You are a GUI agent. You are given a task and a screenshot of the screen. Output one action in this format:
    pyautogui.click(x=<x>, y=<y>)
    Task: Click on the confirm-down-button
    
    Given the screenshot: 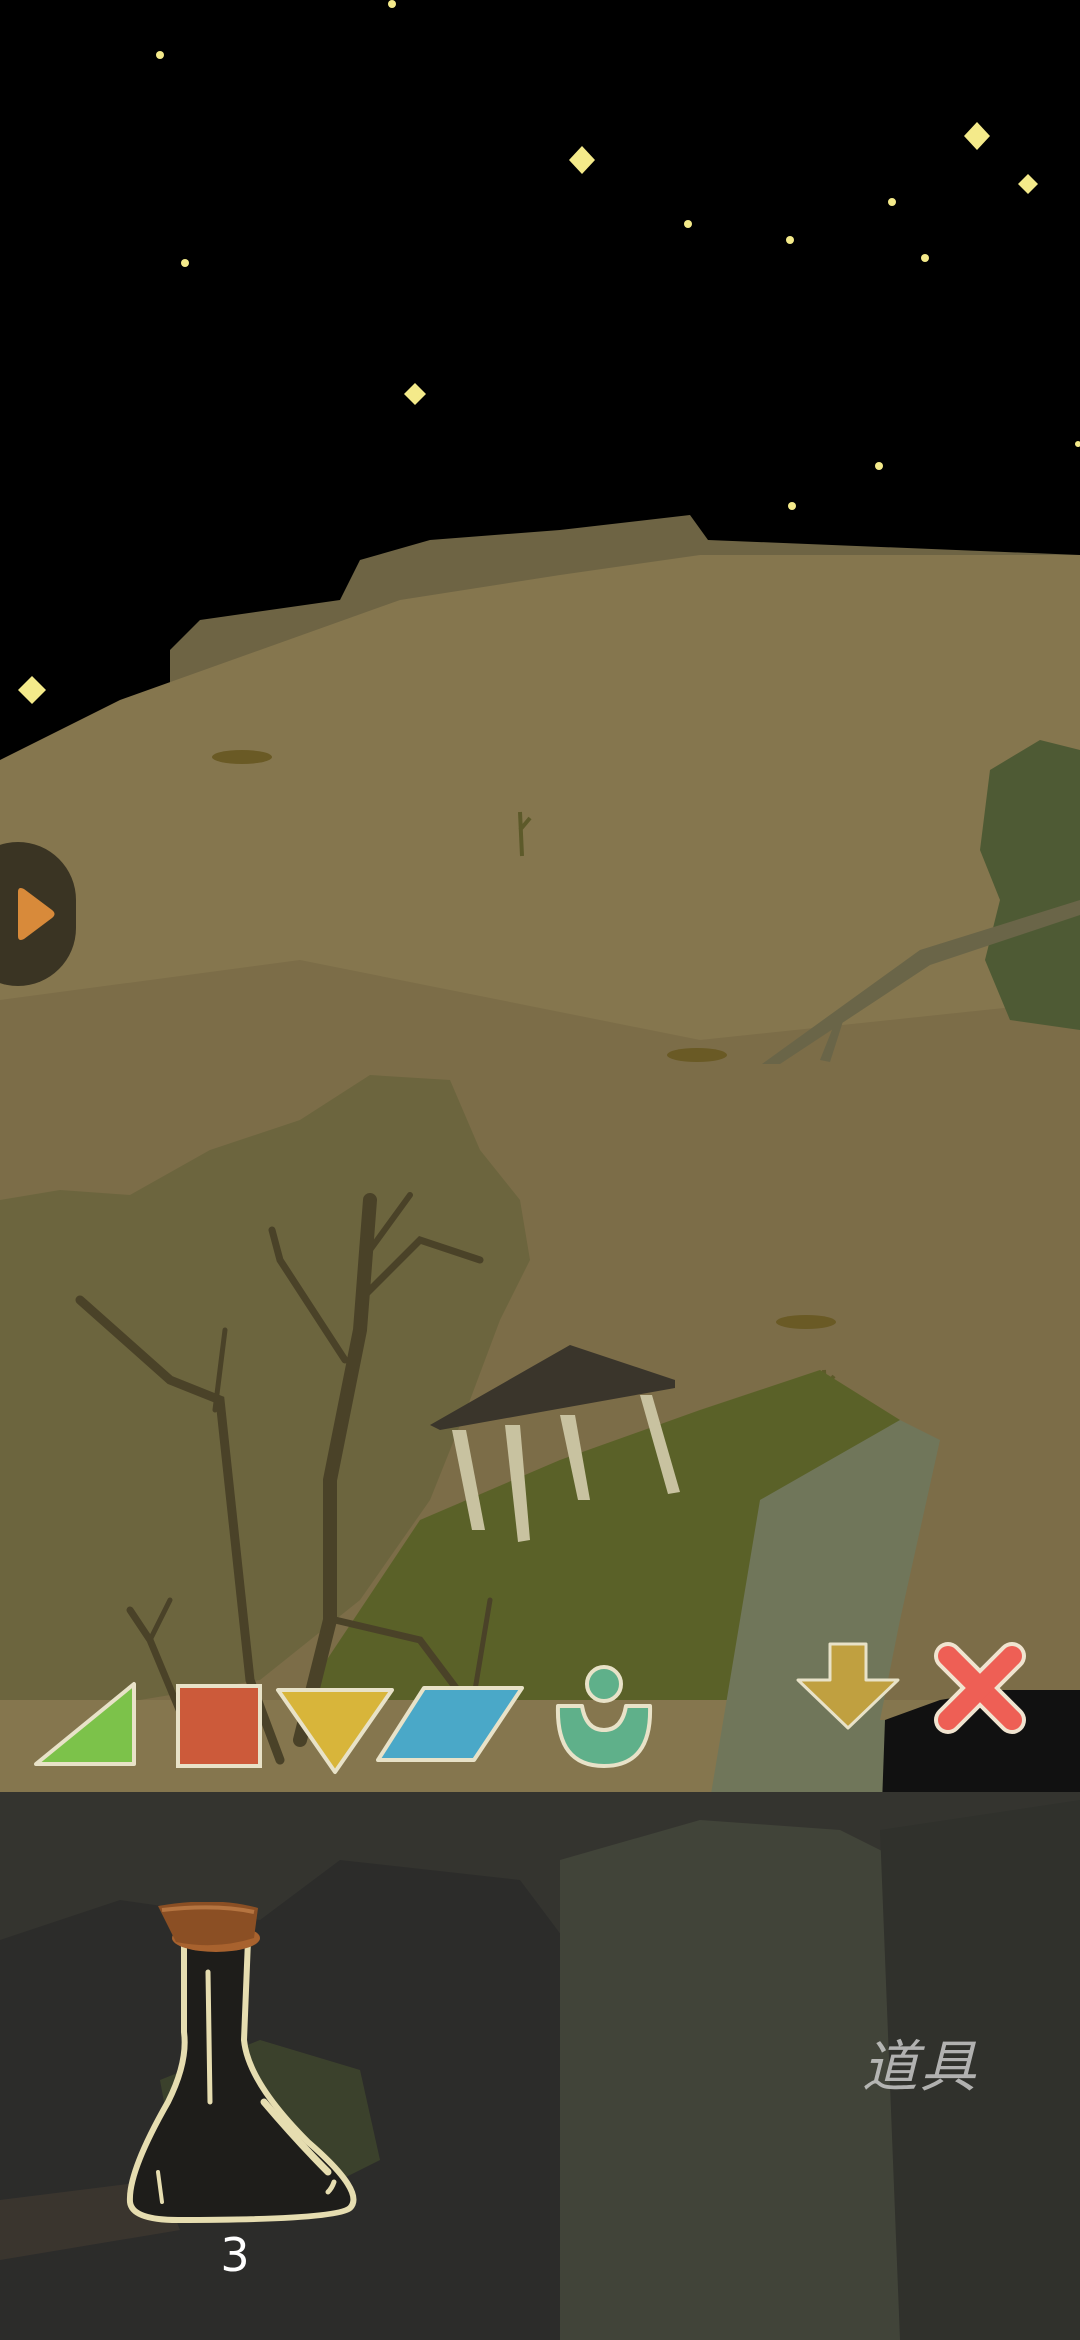 What is the action you would take?
    pyautogui.click(x=848, y=1686)
    